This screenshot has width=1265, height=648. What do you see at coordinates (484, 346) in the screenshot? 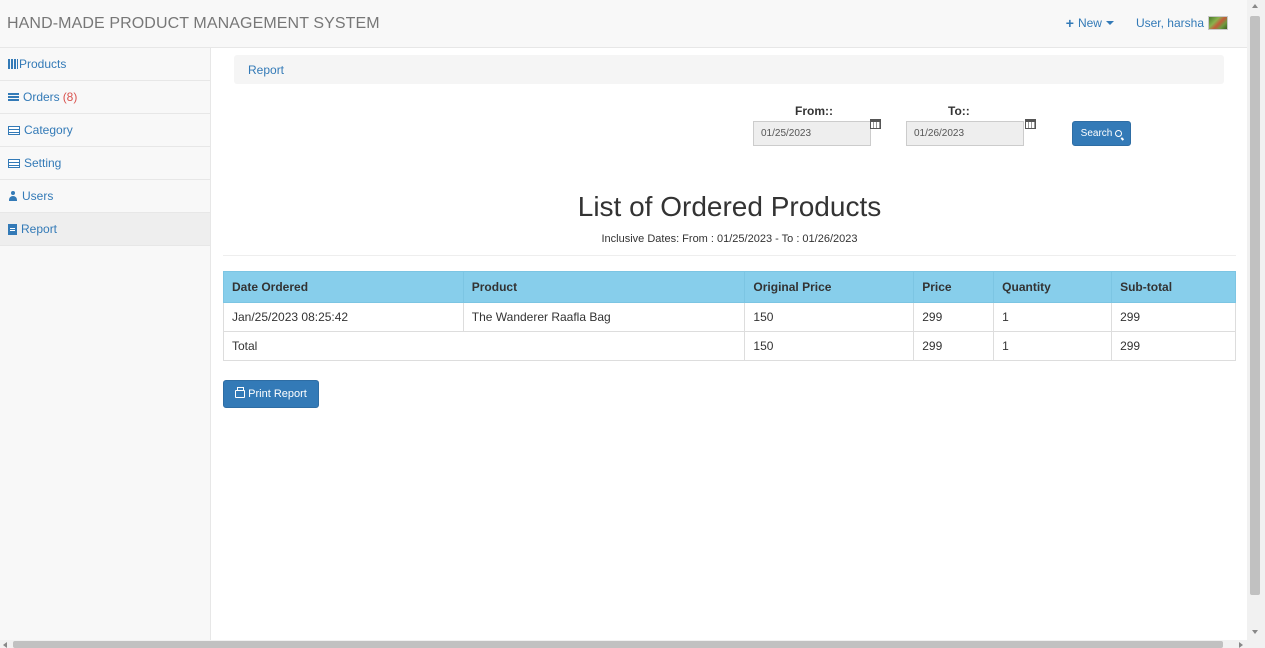
I see `total-label: Total` at bounding box center [484, 346].